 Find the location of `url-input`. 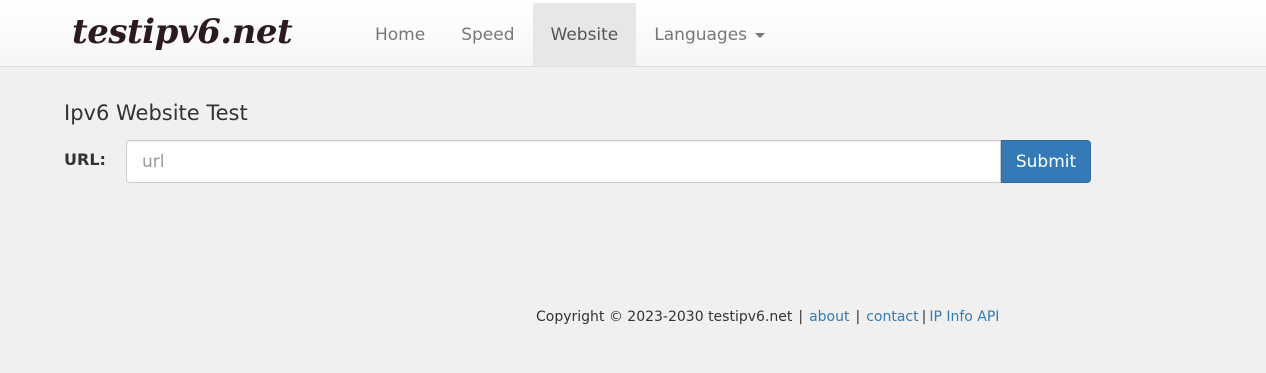

url-input is located at coordinates (563, 161).